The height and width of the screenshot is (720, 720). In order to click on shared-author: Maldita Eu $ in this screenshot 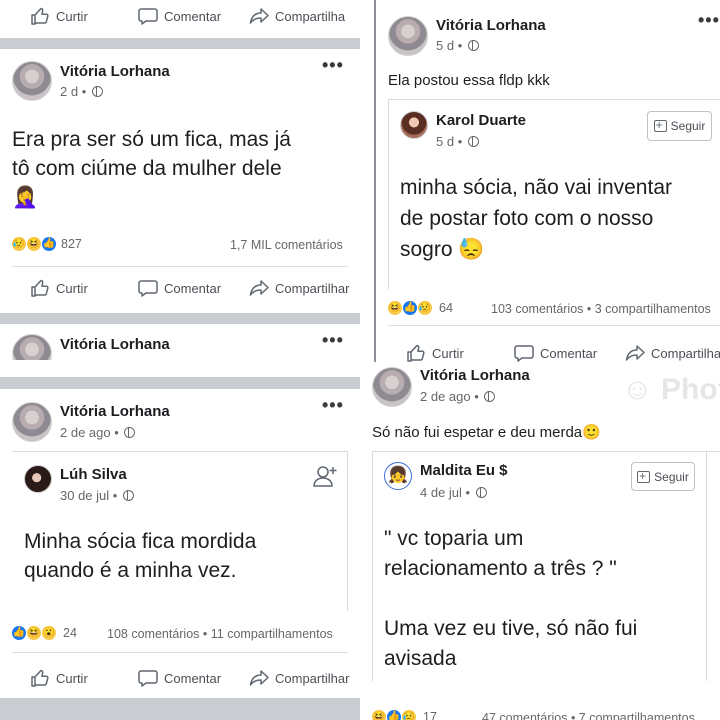, I will do `click(464, 470)`.